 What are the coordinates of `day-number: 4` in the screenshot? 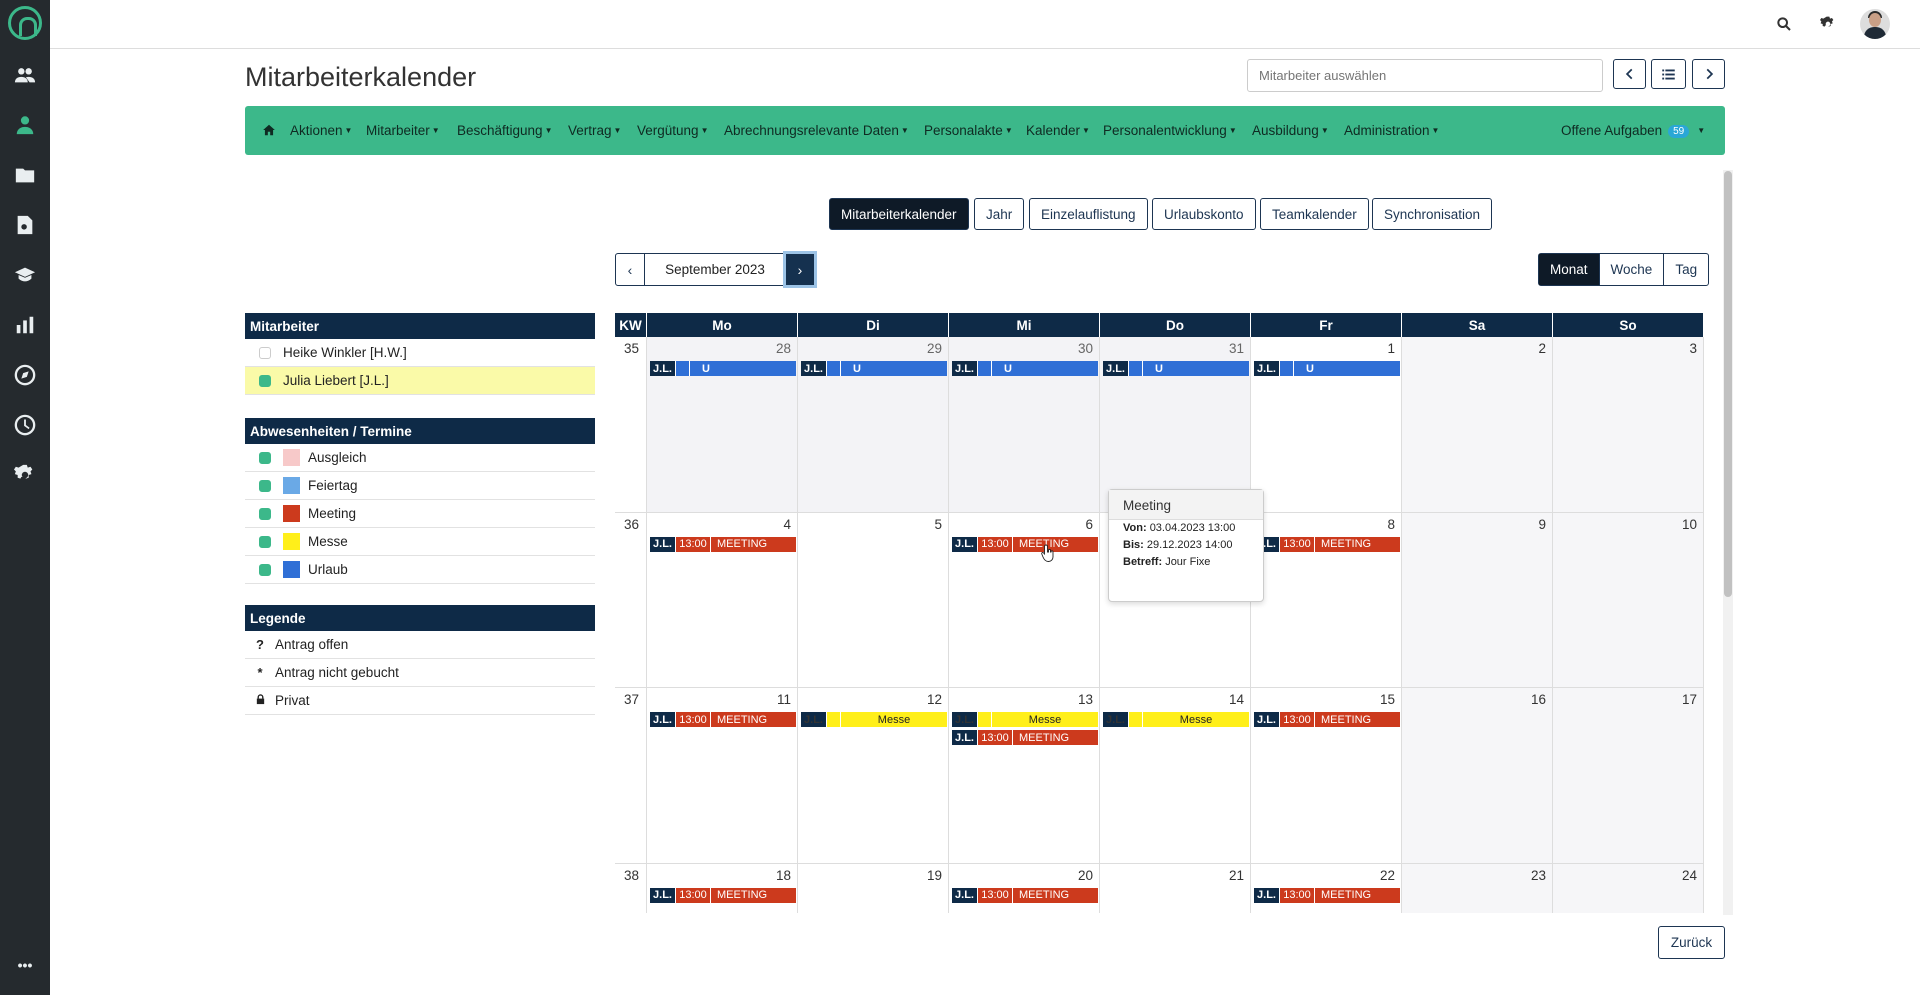 It's located at (787, 524).